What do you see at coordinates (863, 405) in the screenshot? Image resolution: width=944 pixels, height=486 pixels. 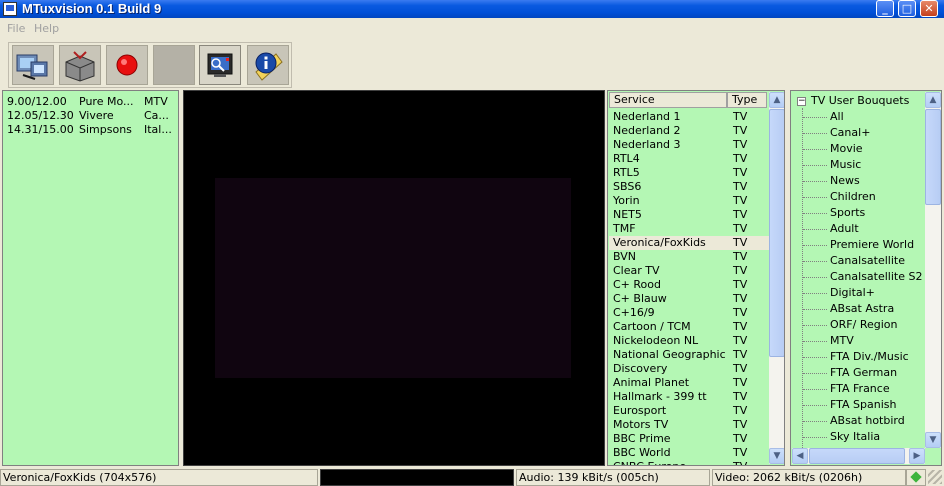 I see `bouquet-item: FTA Spanish` at bounding box center [863, 405].